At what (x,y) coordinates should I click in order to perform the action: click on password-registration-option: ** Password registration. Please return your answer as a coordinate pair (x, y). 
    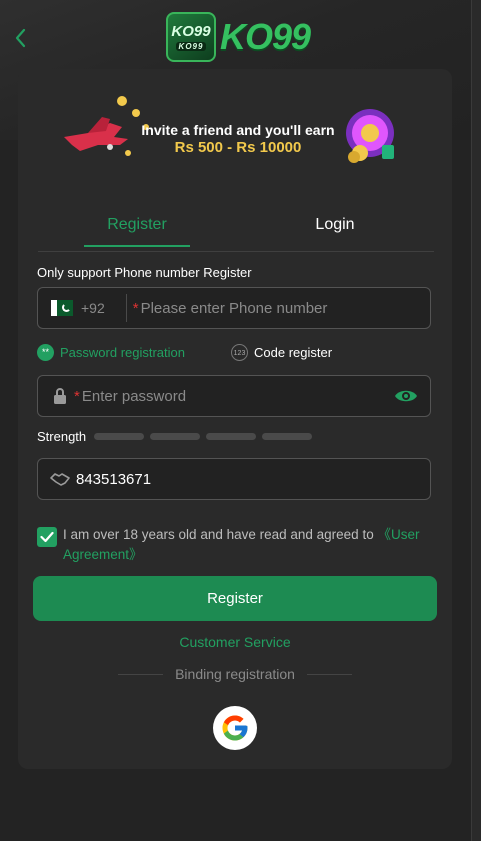
    Looking at the image, I should click on (111, 352).